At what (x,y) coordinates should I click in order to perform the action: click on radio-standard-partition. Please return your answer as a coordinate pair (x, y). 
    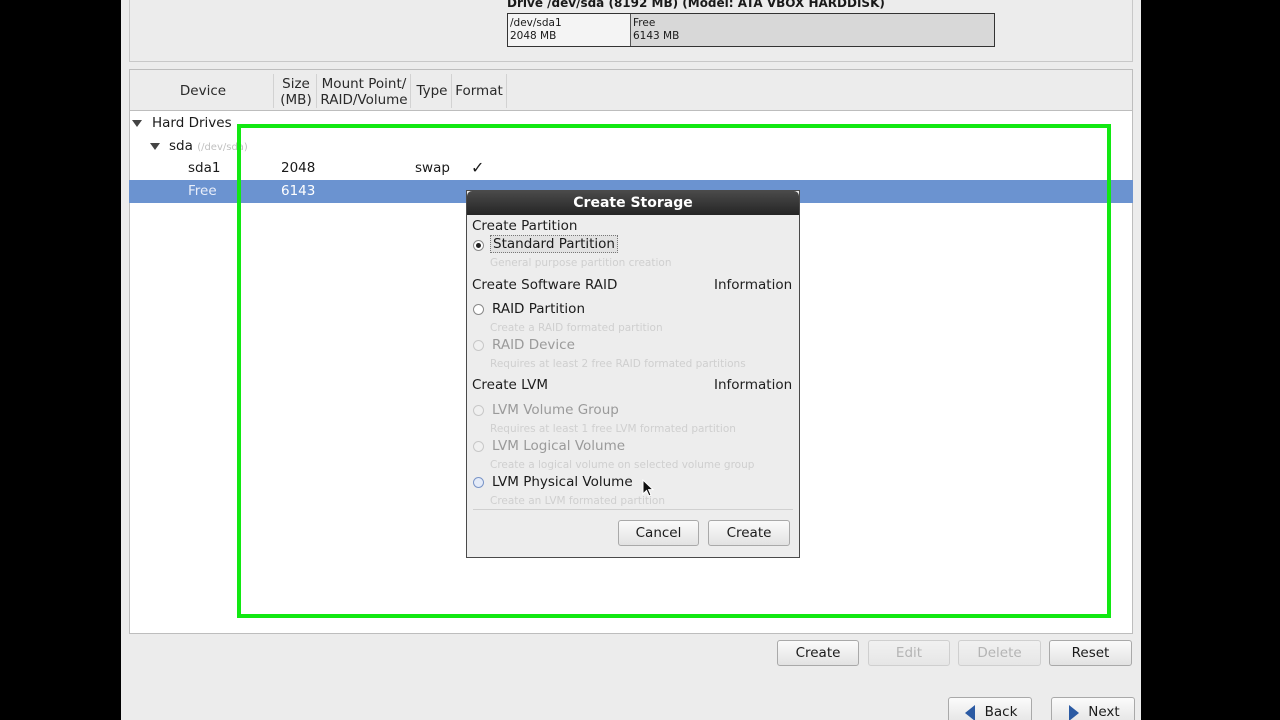
    Looking at the image, I should click on (478, 245).